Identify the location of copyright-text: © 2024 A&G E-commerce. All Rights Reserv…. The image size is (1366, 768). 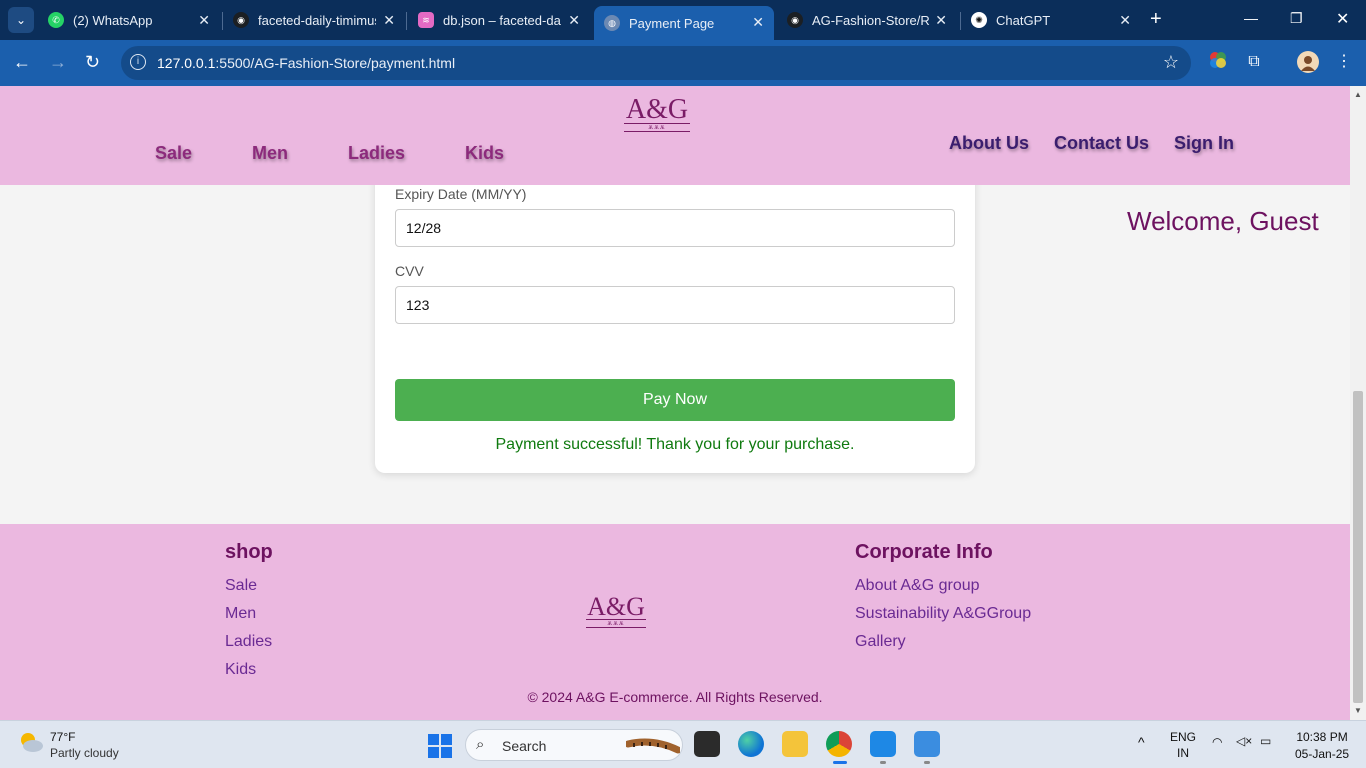
(675, 697).